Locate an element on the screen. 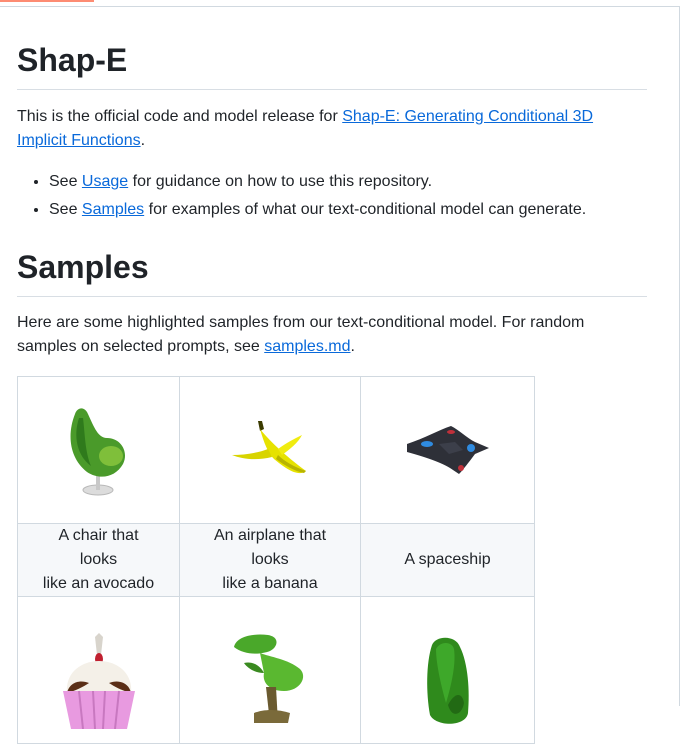 The height and width of the screenshot is (744, 696). sample-caption: A chair that looks like an avocado is located at coordinates (98, 560).